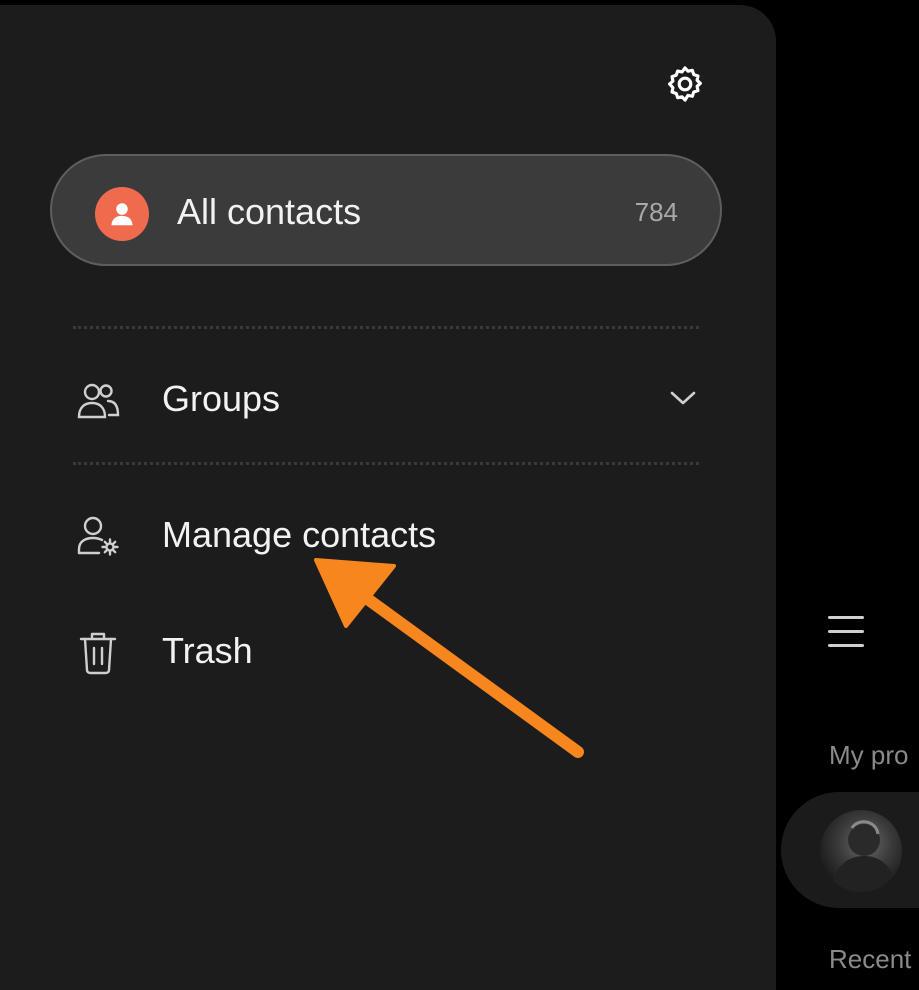  What do you see at coordinates (386, 210) in the screenshot?
I see `all-contacts-button: All contacts 784` at bounding box center [386, 210].